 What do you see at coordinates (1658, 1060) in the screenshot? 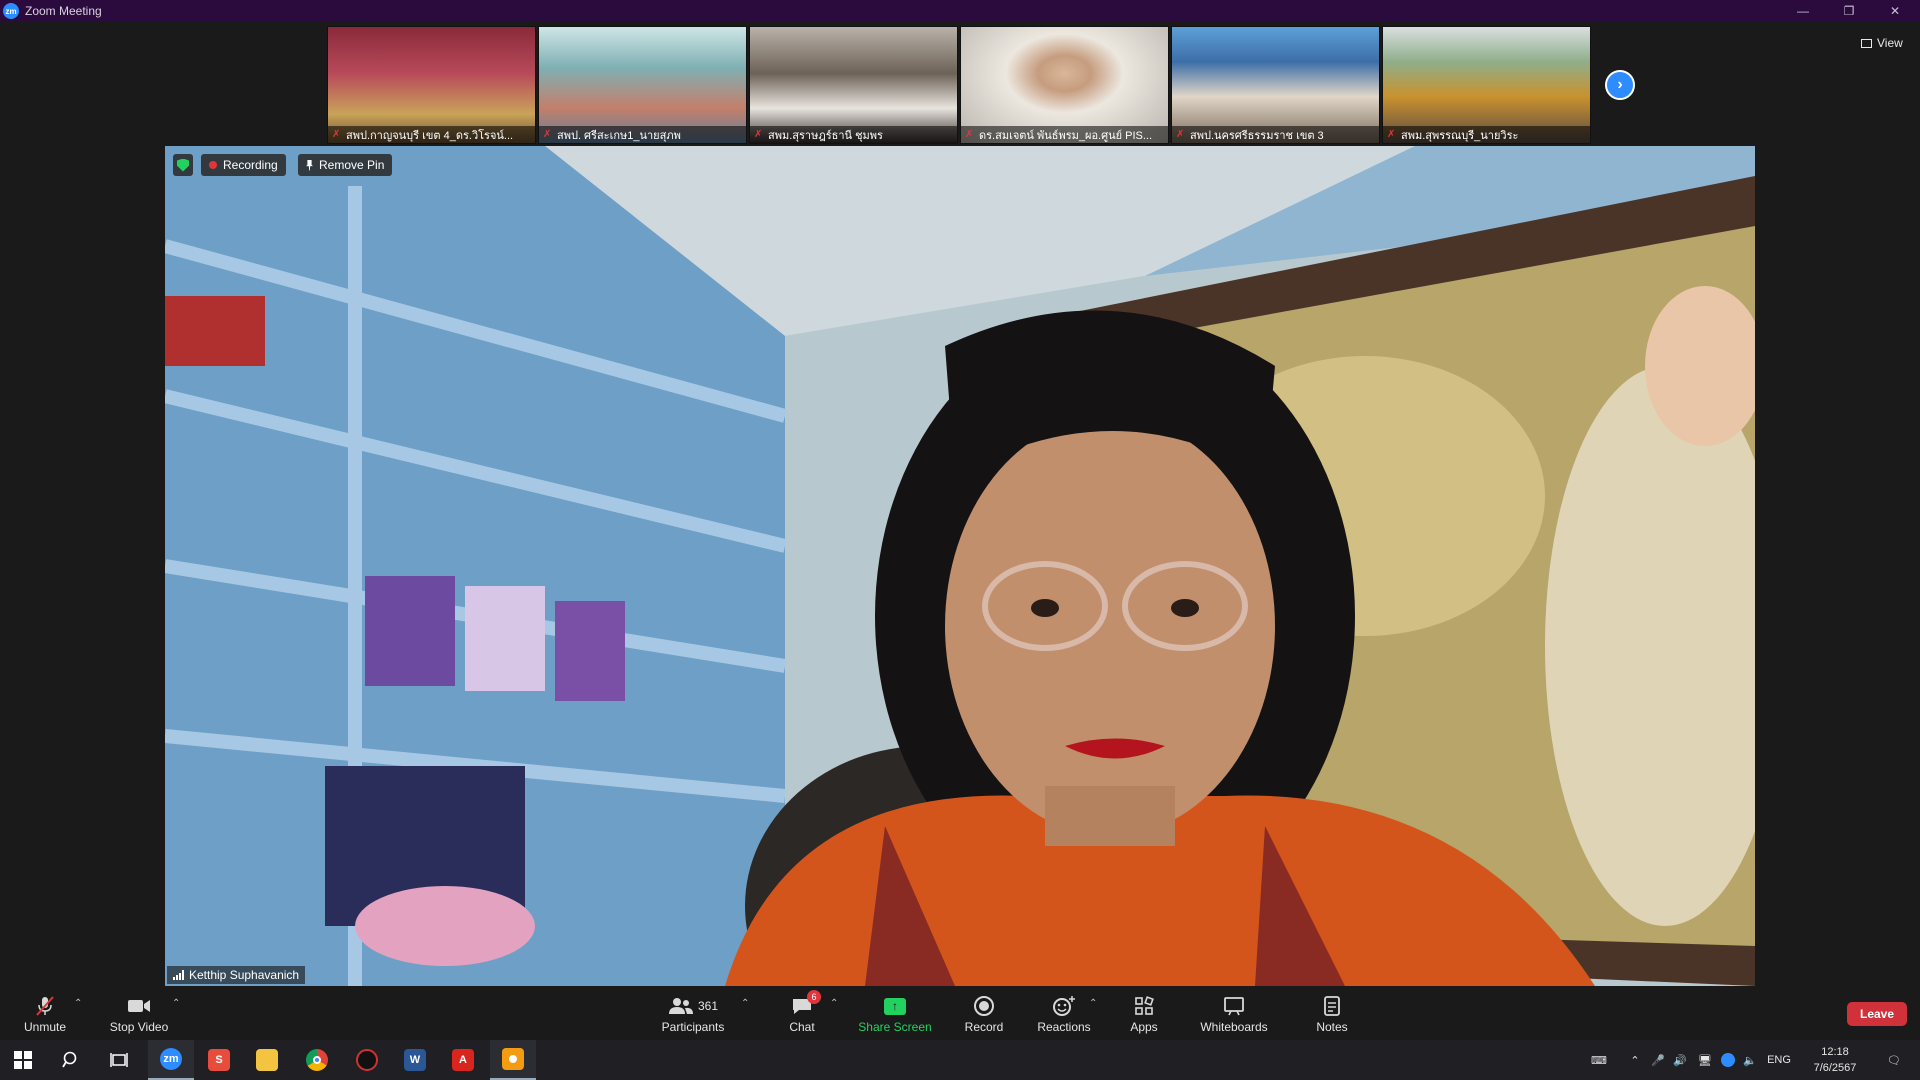
I see `microphone-tray-icon: 🎤` at bounding box center [1658, 1060].